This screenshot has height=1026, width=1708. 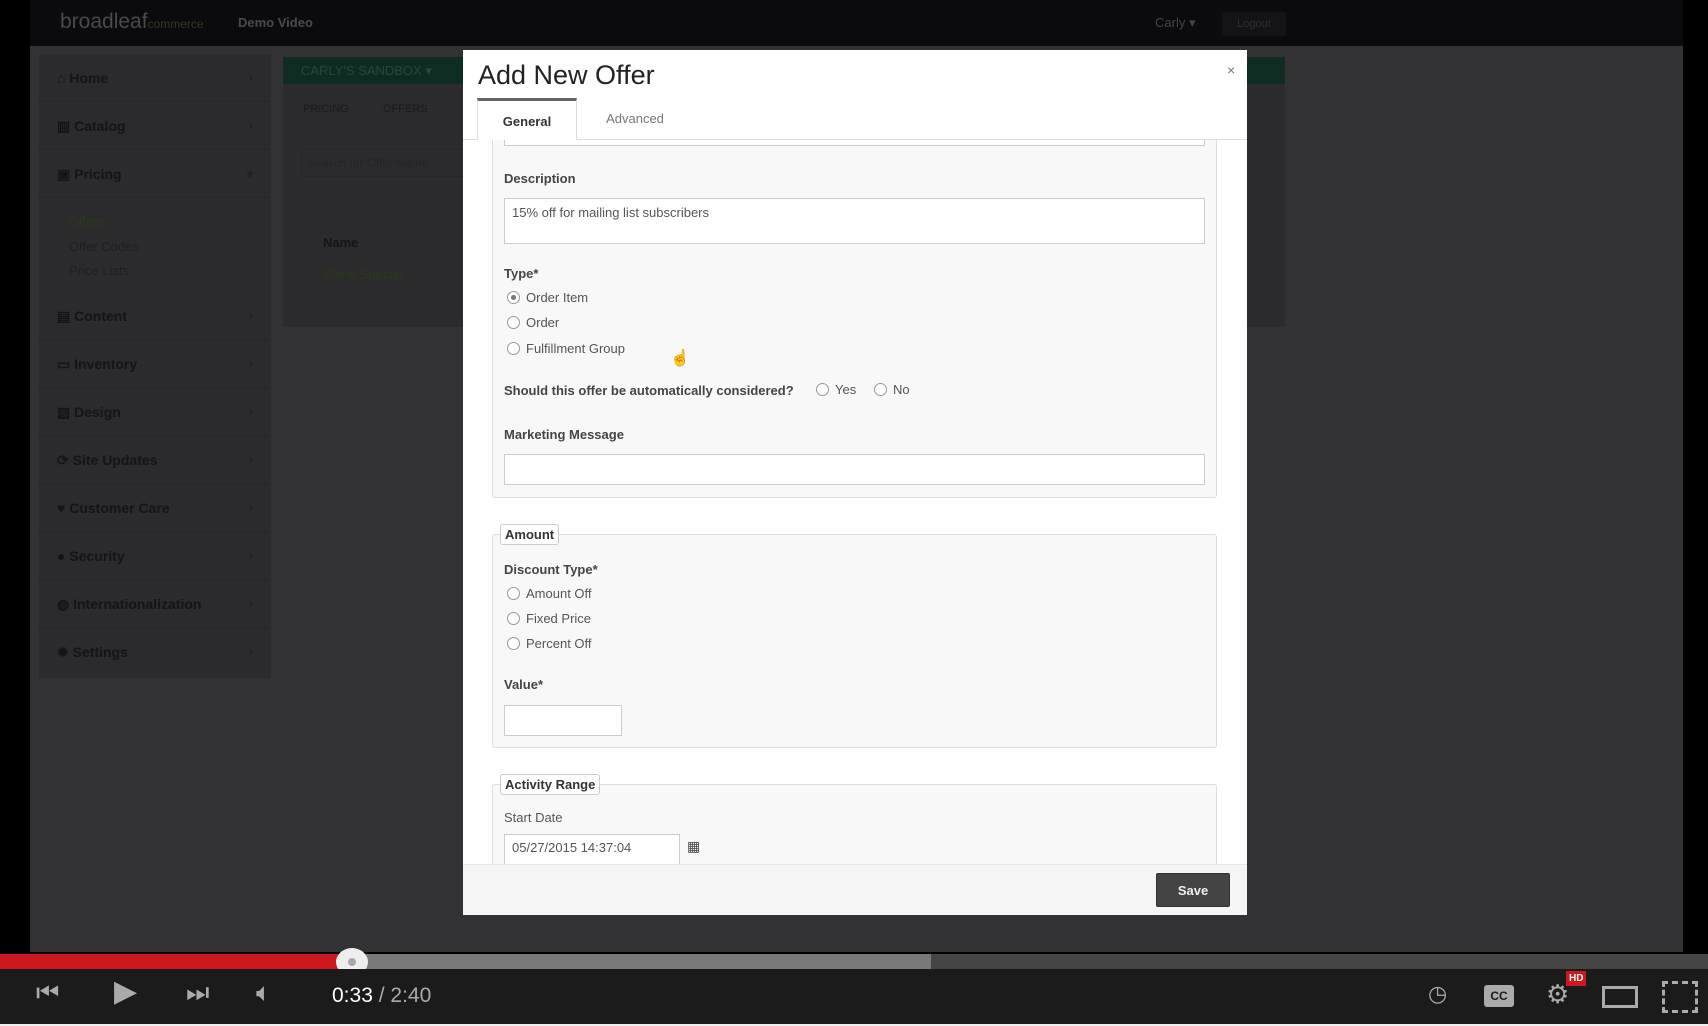 I want to click on captions-icon: CC, so click(x=1499, y=996).